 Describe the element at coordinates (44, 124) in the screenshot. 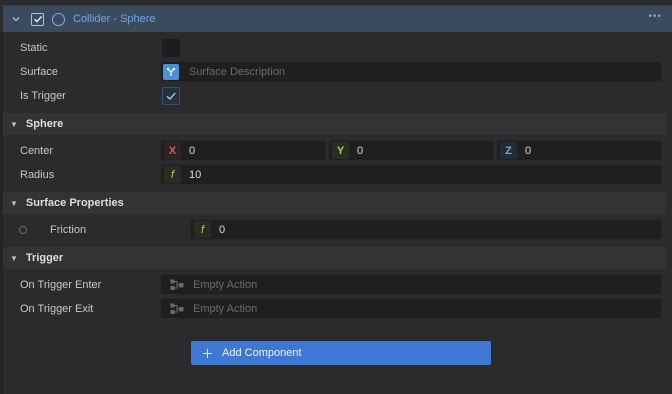

I see `section-title: Sphere` at that location.